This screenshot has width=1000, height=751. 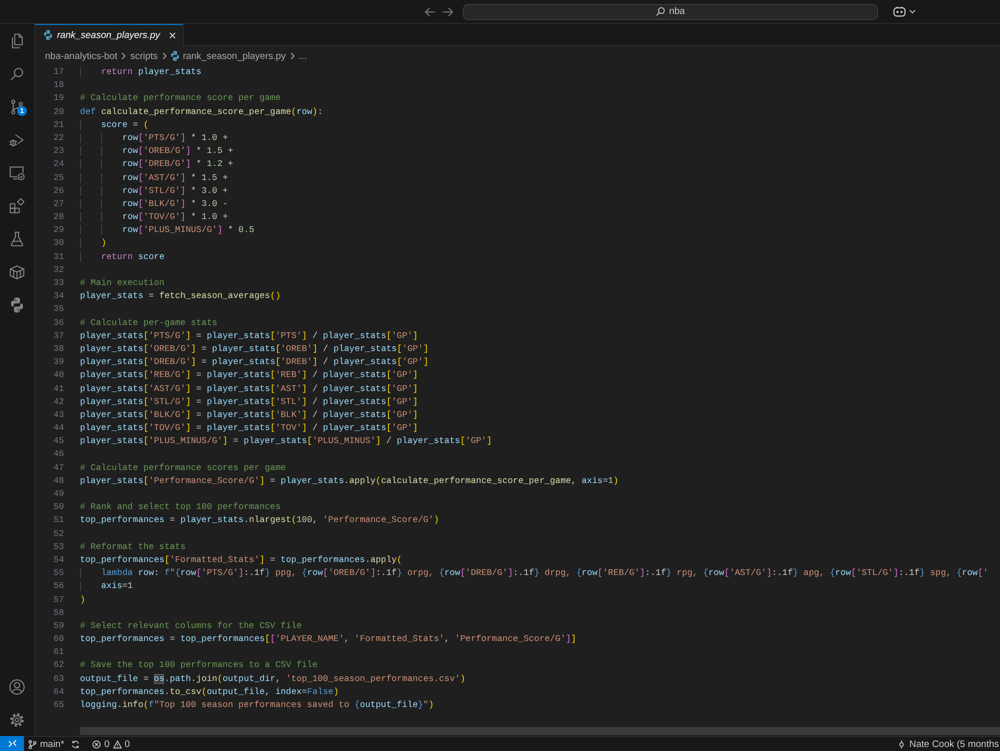 What do you see at coordinates (58, 283) in the screenshot?
I see `line-number: 33` at bounding box center [58, 283].